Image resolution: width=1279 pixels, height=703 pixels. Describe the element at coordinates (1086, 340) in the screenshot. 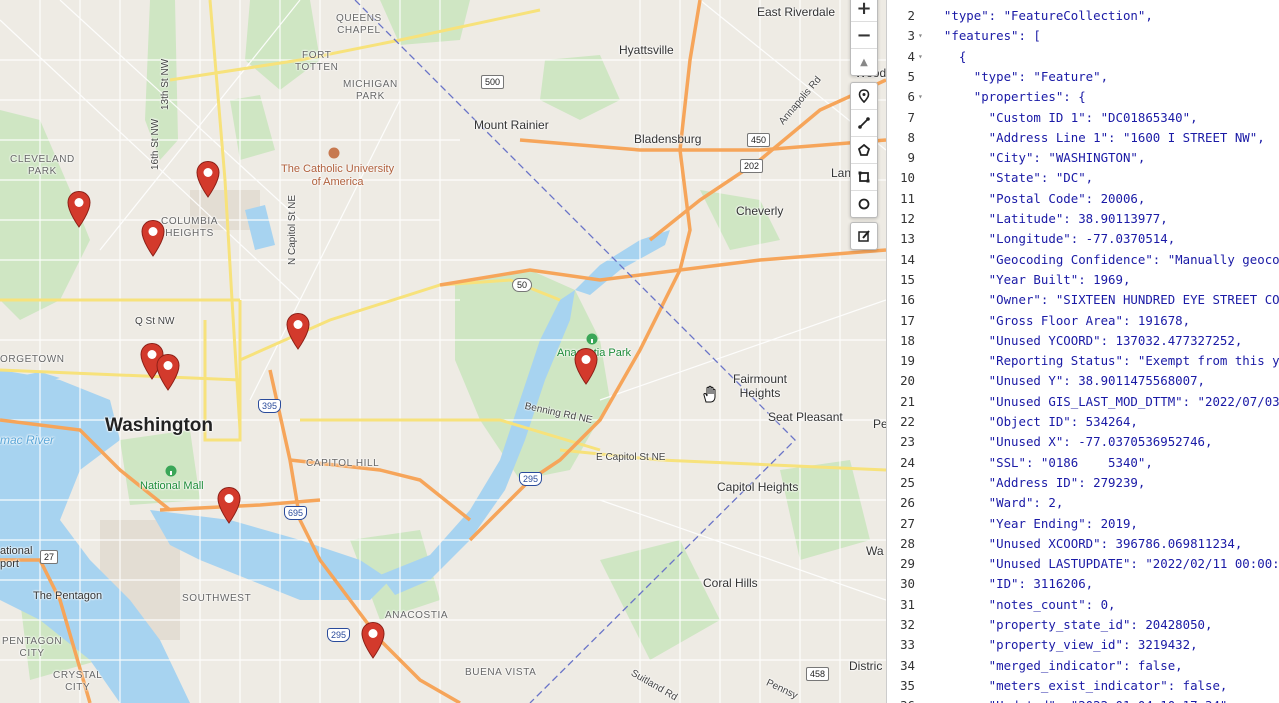

I see `code-text: "Unused YCOORD": 137032.477327252,` at that location.